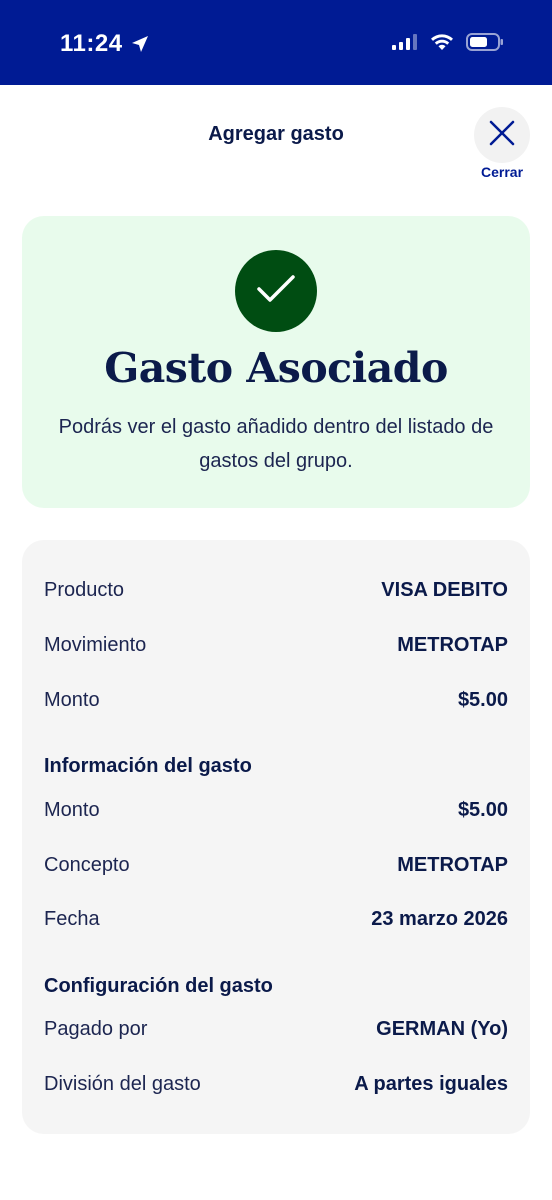  I want to click on detail-value: GERMAN (Yo), so click(442, 1028).